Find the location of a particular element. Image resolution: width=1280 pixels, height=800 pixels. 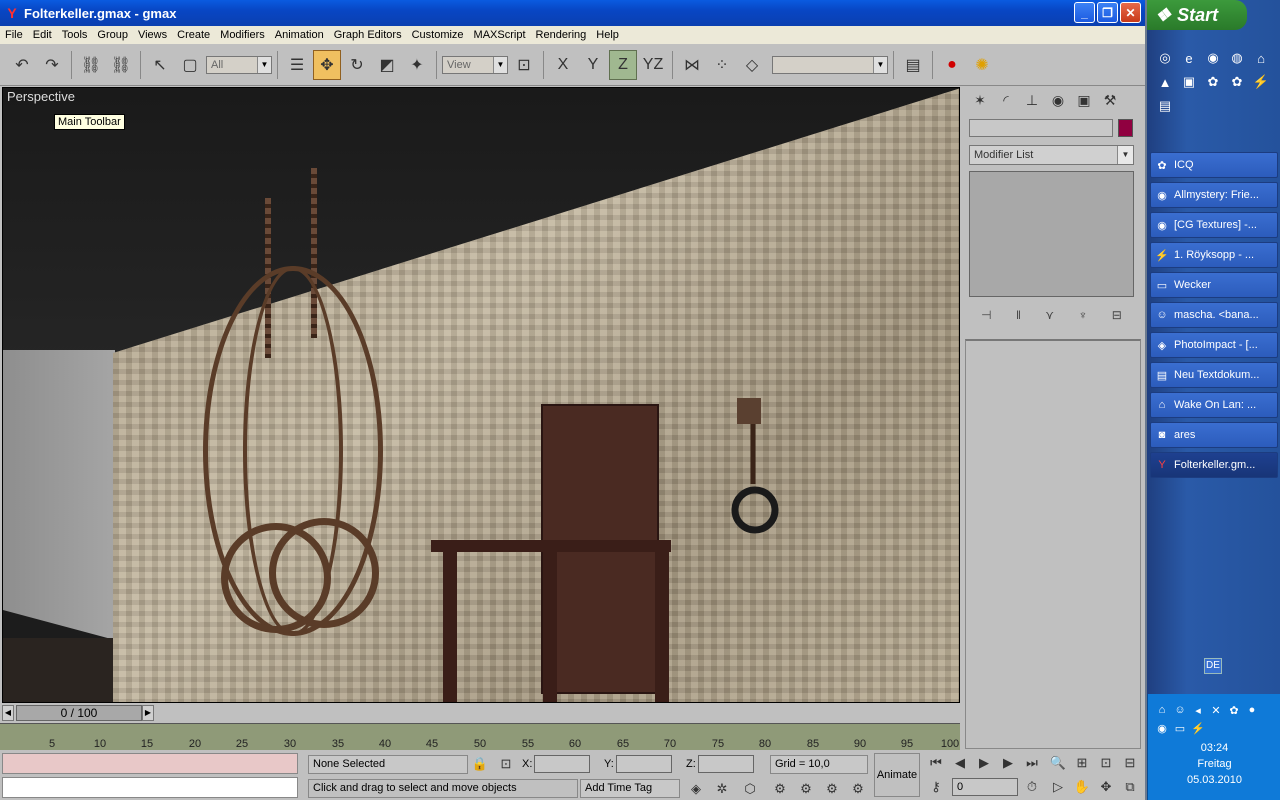

time-next-arrow-icon: ▶ is located at coordinates (148, 713).